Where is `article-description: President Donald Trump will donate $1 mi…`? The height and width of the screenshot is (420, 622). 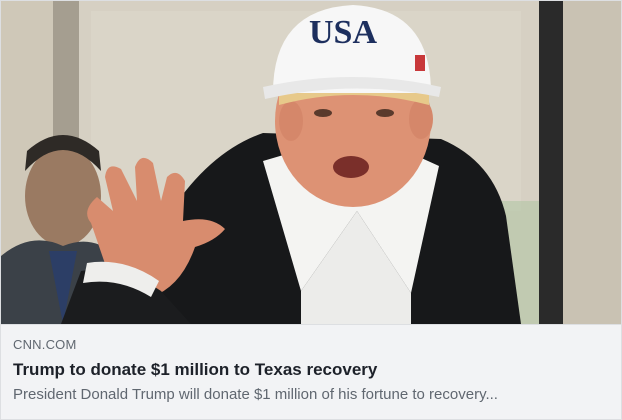
article-description: President Donald Trump will donate $1 mi… is located at coordinates (255, 394).